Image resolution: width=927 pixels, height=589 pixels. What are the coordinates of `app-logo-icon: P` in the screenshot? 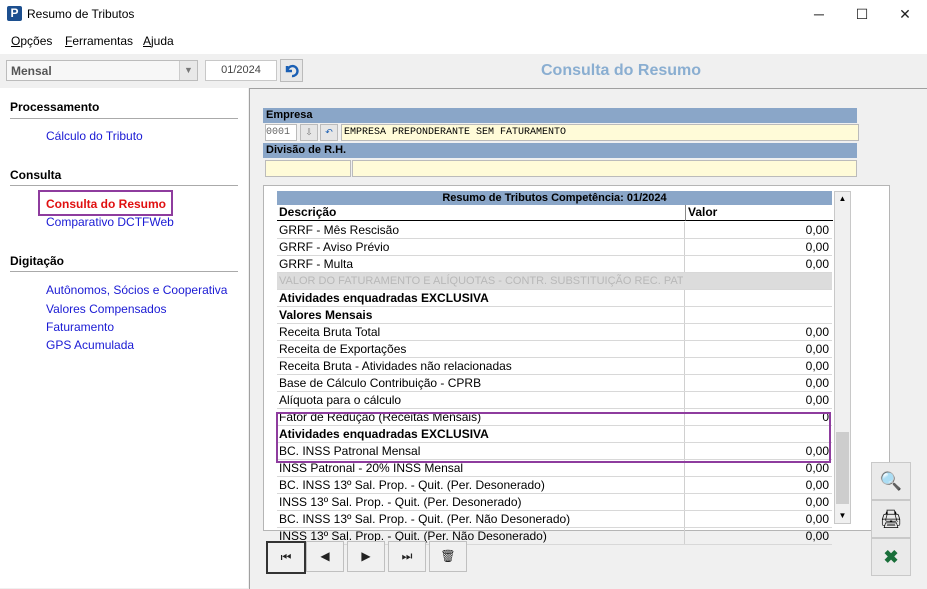 It's located at (14, 13).